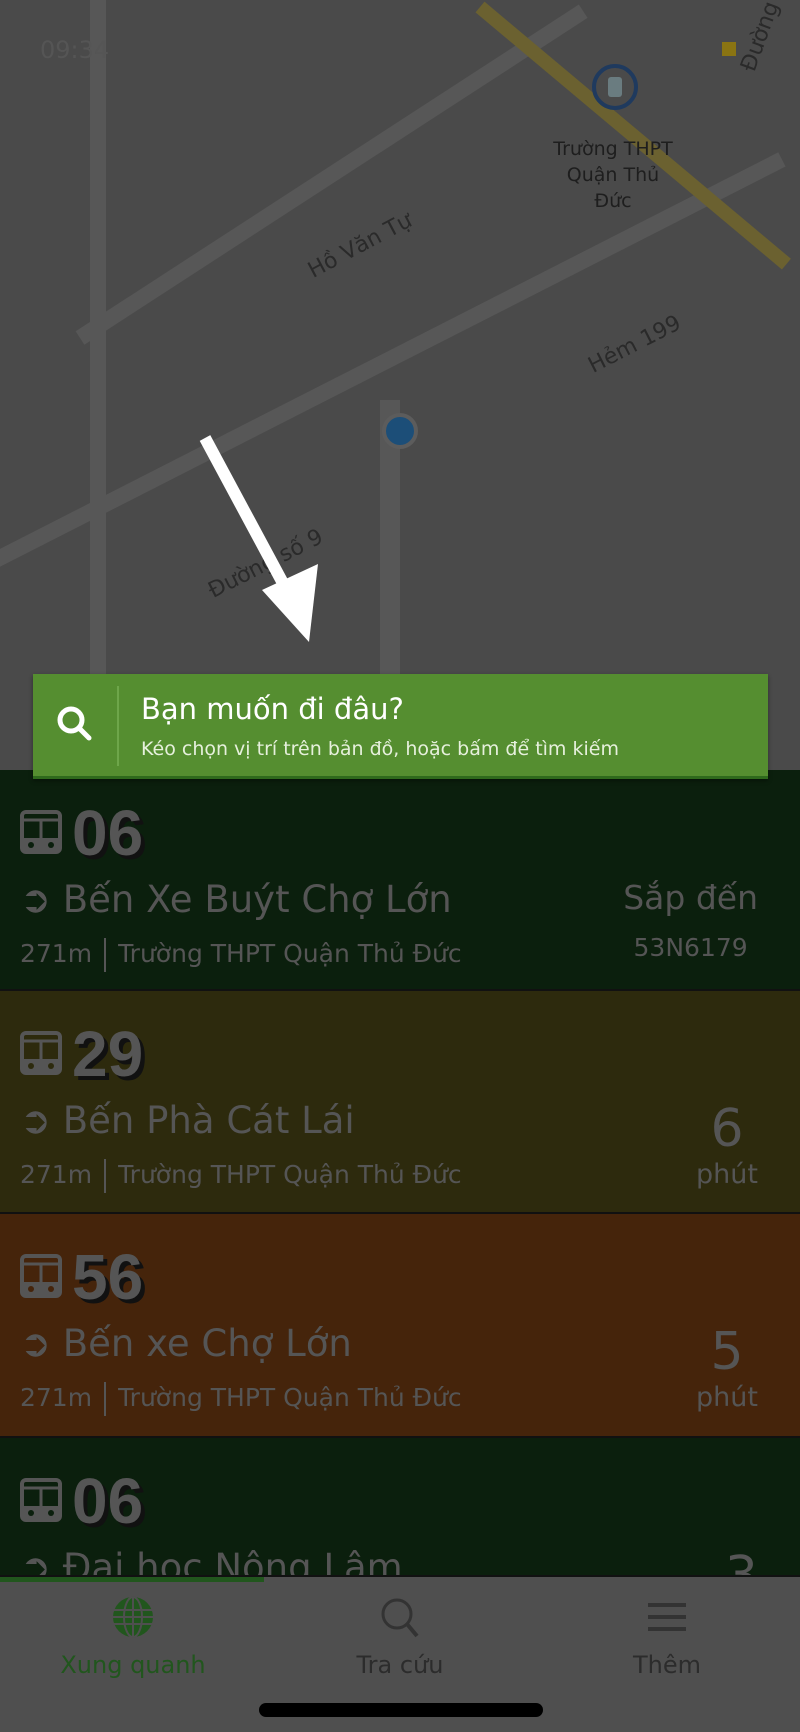  I want to click on route-number: 56, so click(108, 1277).